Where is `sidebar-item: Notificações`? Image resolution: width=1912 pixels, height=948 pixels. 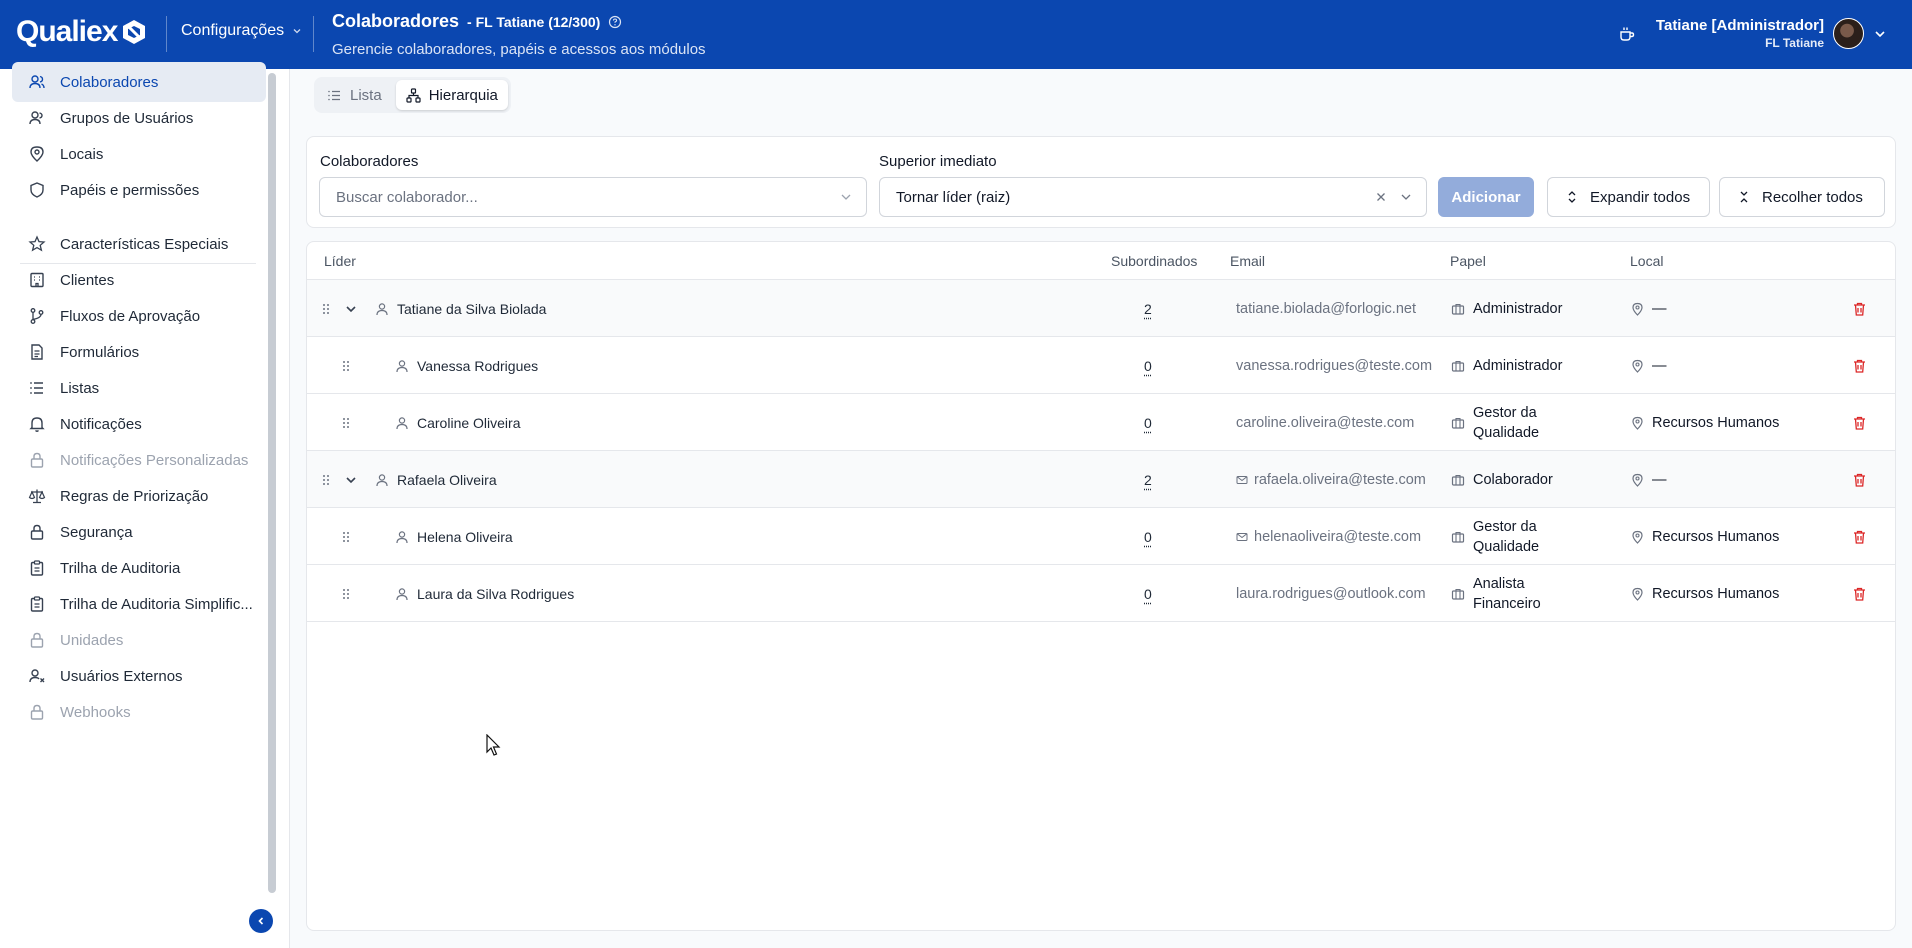
sidebar-item: Notificações is located at coordinates (139, 424).